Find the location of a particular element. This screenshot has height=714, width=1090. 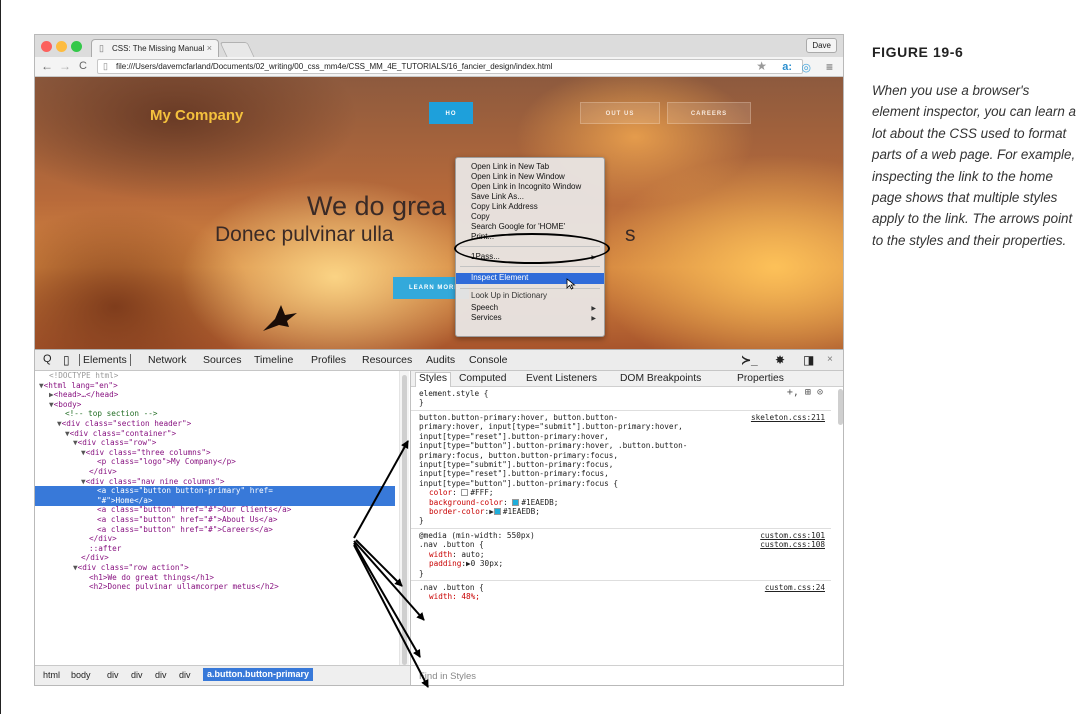

rule1-prop-background-color: background-color: #1EAEDB; is located at coordinates (493, 502).